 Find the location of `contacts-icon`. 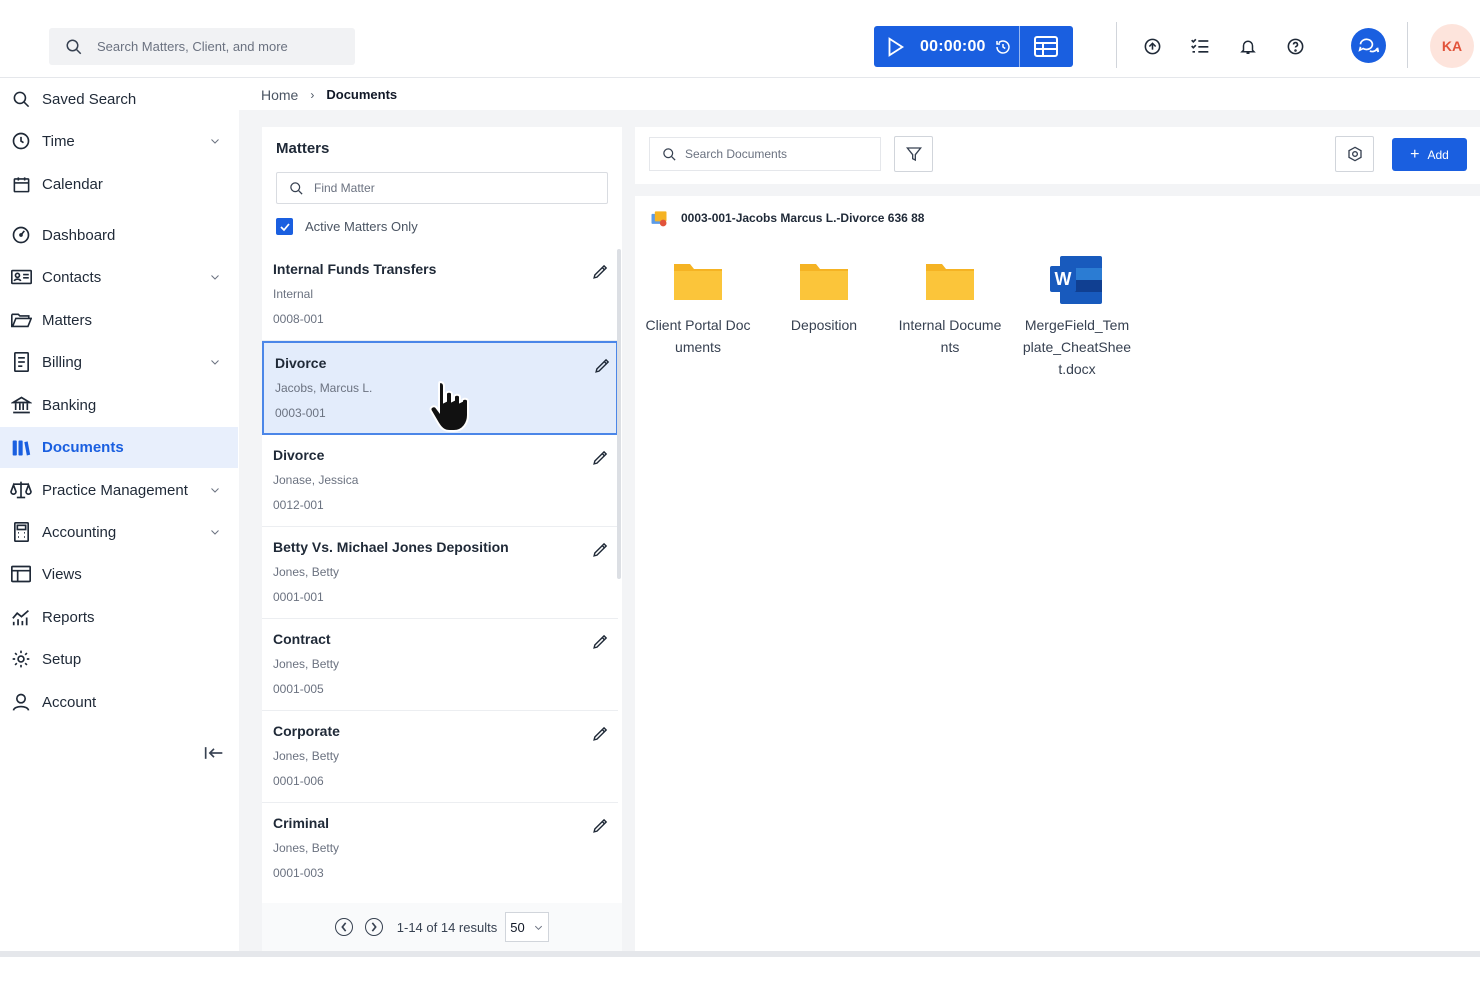

contacts-icon is located at coordinates (21, 277).